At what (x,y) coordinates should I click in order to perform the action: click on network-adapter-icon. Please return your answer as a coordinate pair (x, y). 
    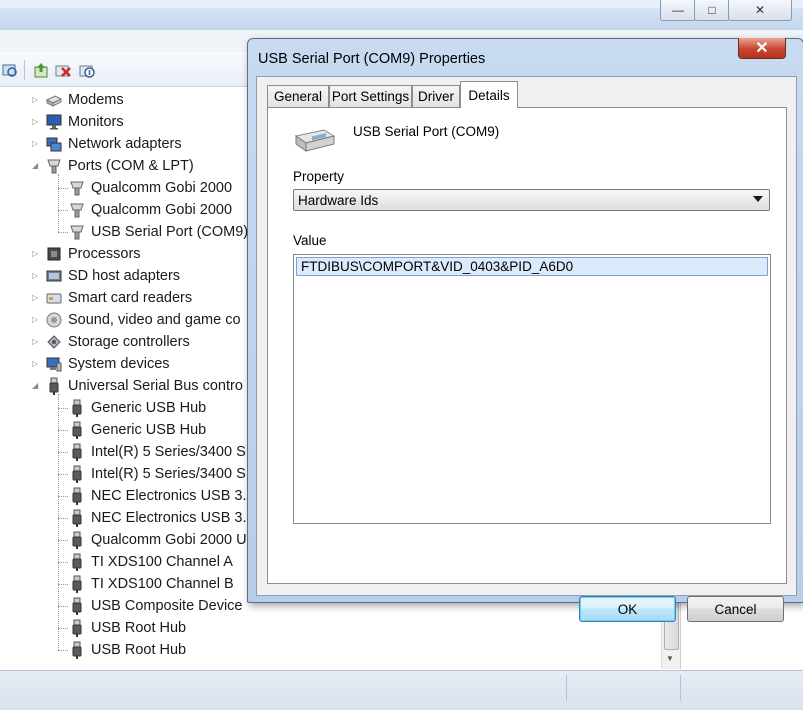
    Looking at the image, I should click on (54, 144).